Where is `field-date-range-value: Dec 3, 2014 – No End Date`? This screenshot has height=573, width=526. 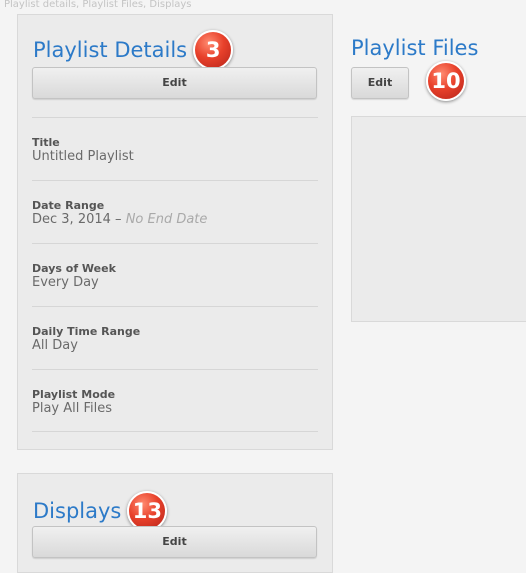 field-date-range-value: Dec 3, 2014 – No End Date is located at coordinates (175, 220).